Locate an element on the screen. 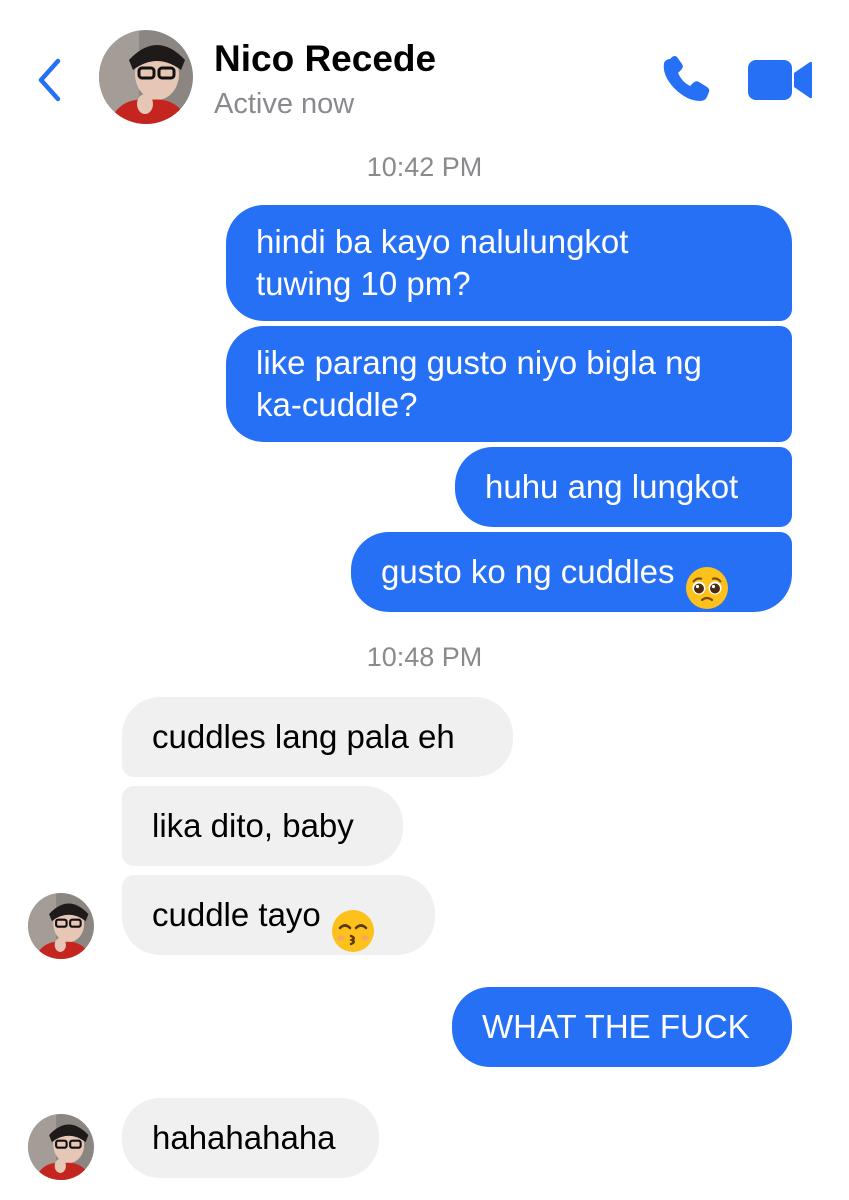 Image resolution: width=849 pixels, height=1200 pixels. message-text: cuddle tayo is located at coordinates (236, 914).